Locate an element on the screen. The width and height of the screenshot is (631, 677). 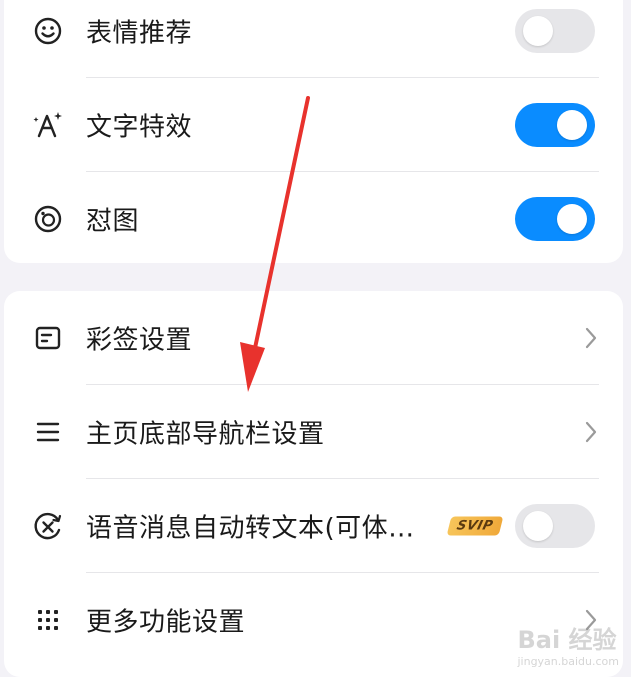
row-voice-to-text: 语音消息自动转文本(可体… SVIP is located at coordinates (313, 526).